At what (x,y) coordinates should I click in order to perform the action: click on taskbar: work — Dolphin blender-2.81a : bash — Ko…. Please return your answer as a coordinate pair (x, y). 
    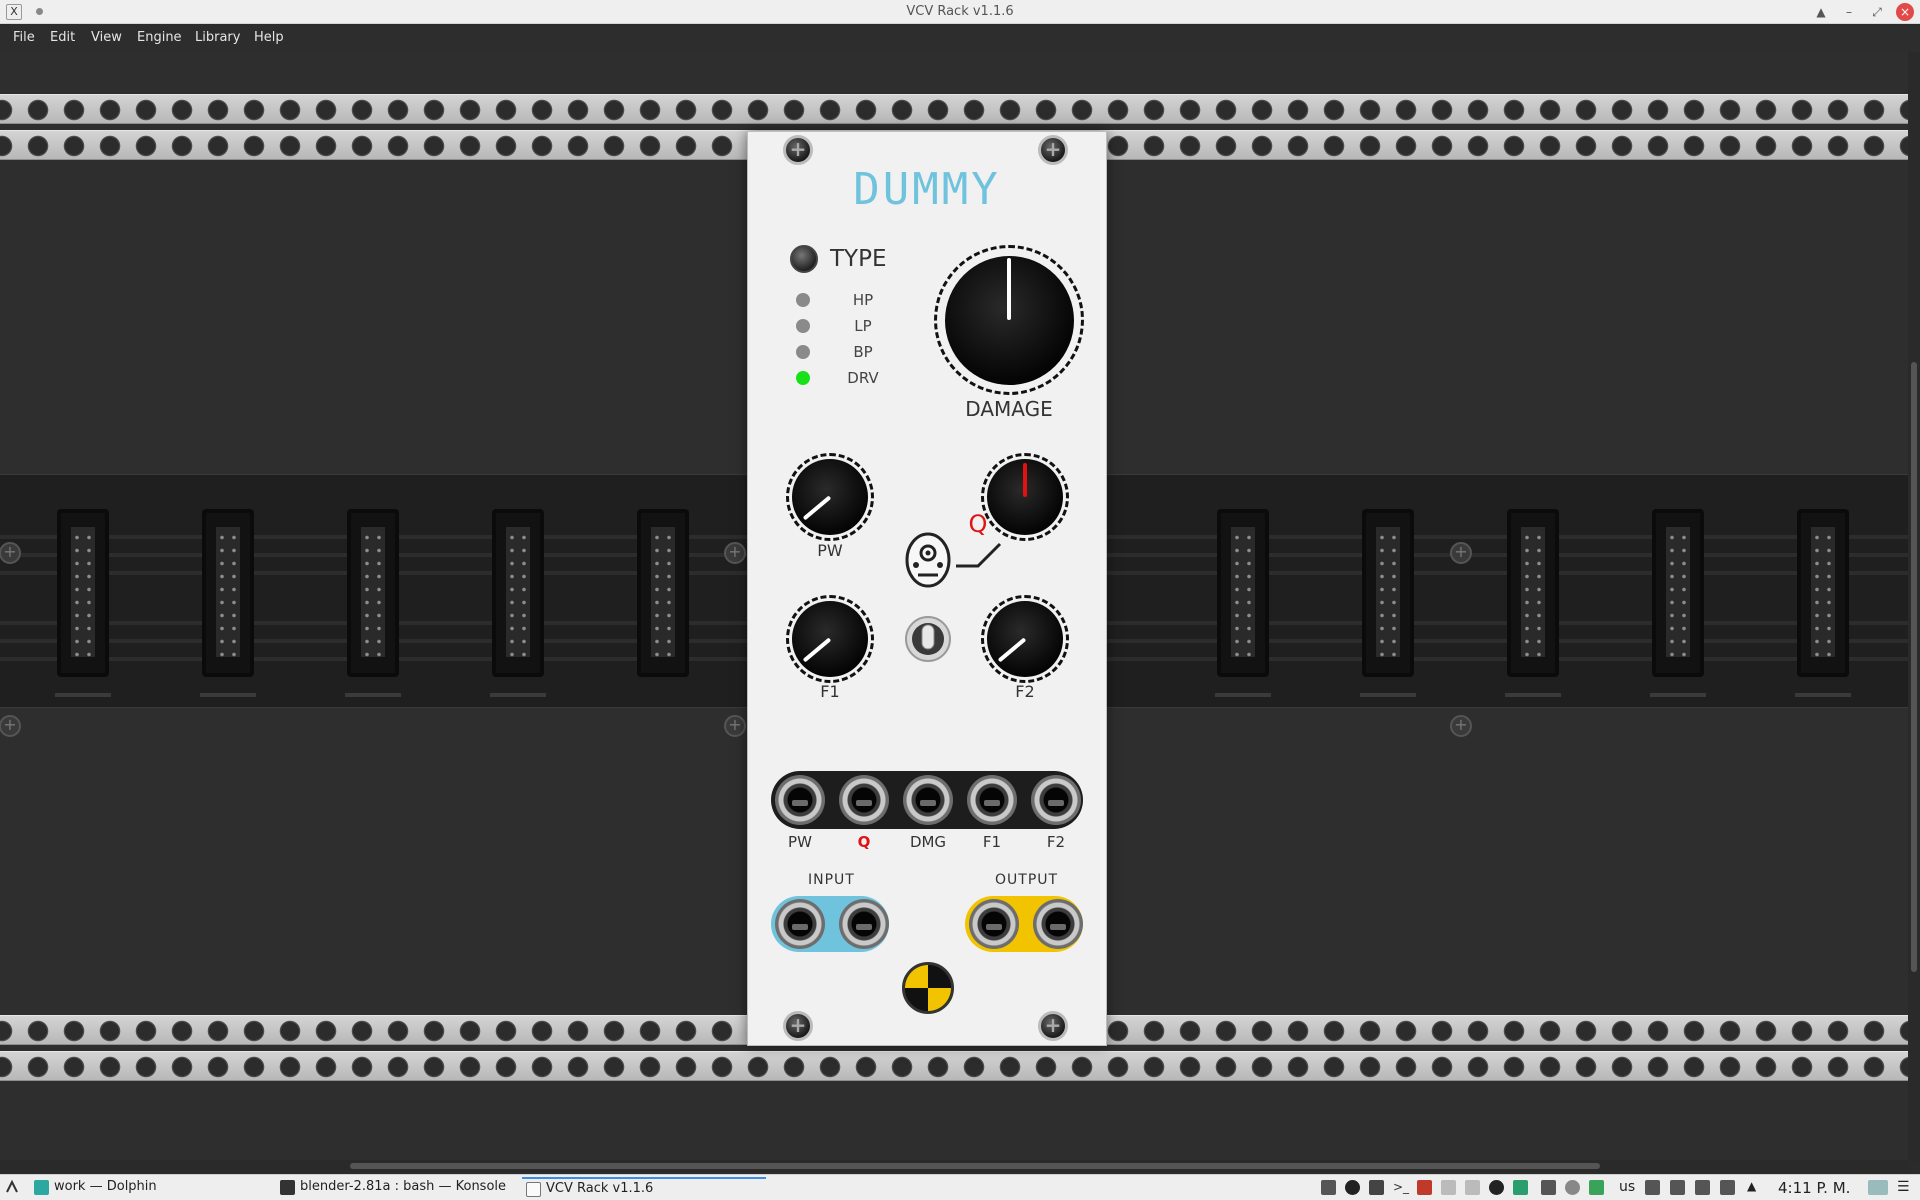
    Looking at the image, I should click on (960, 1187).